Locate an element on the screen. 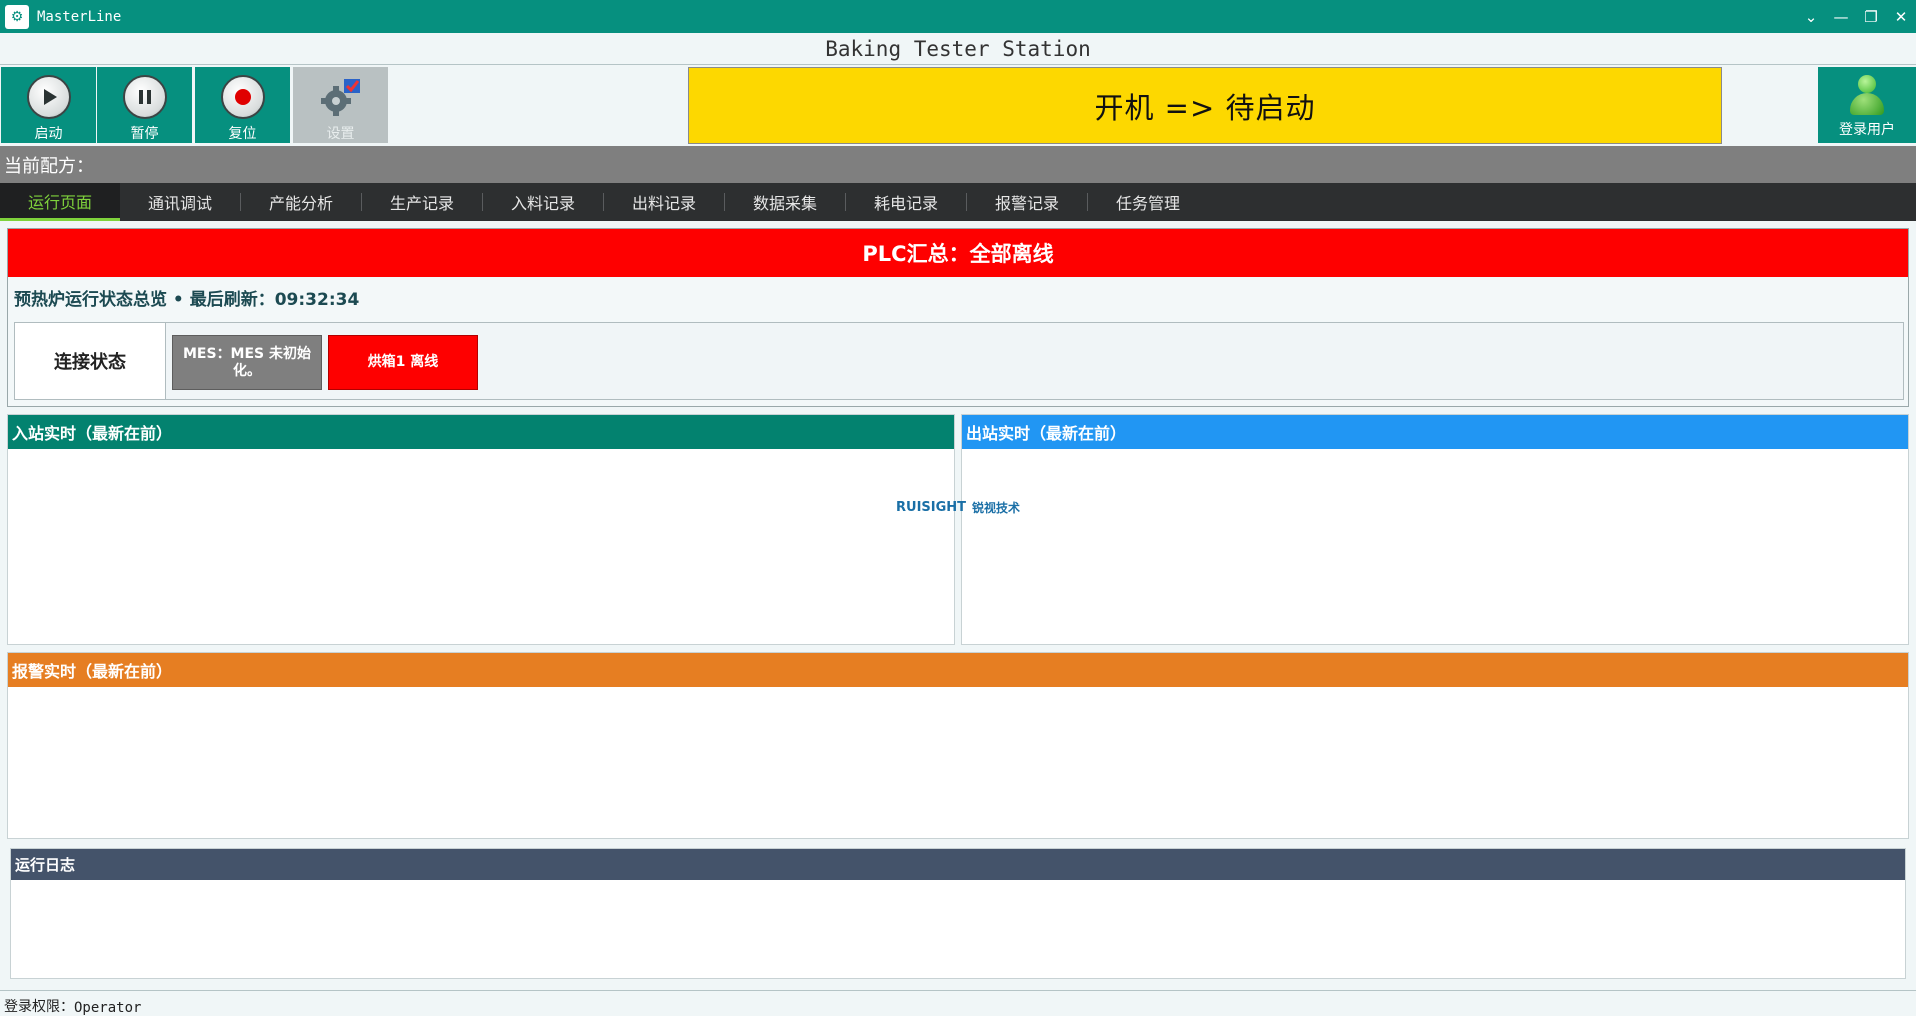 The height and width of the screenshot is (1016, 1916). inbound-realtime-header: 入站实时（最新在前） is located at coordinates (481, 432).